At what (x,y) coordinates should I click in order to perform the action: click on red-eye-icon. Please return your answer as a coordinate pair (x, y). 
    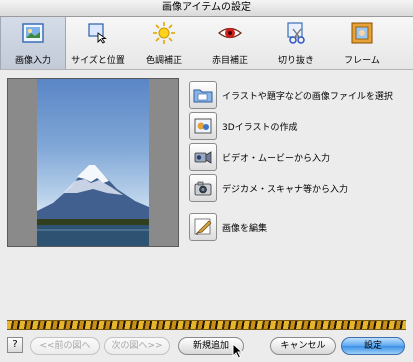
    Looking at the image, I should click on (230, 33).